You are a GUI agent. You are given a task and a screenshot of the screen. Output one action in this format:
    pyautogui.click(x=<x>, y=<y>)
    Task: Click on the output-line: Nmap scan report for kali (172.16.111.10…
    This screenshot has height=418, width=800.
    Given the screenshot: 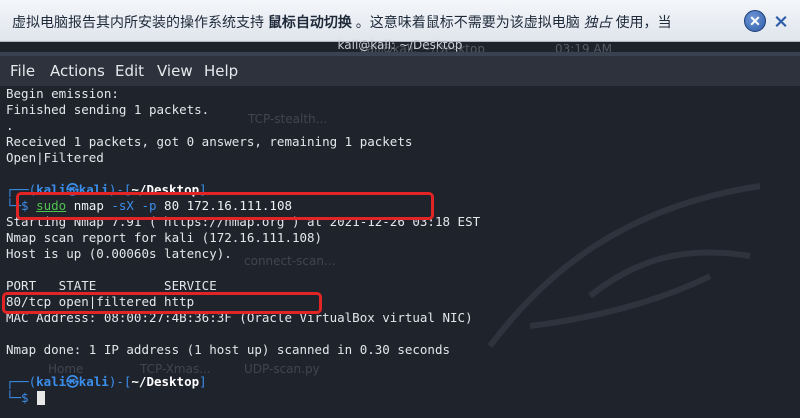 What is the action you would take?
    pyautogui.click(x=164, y=237)
    